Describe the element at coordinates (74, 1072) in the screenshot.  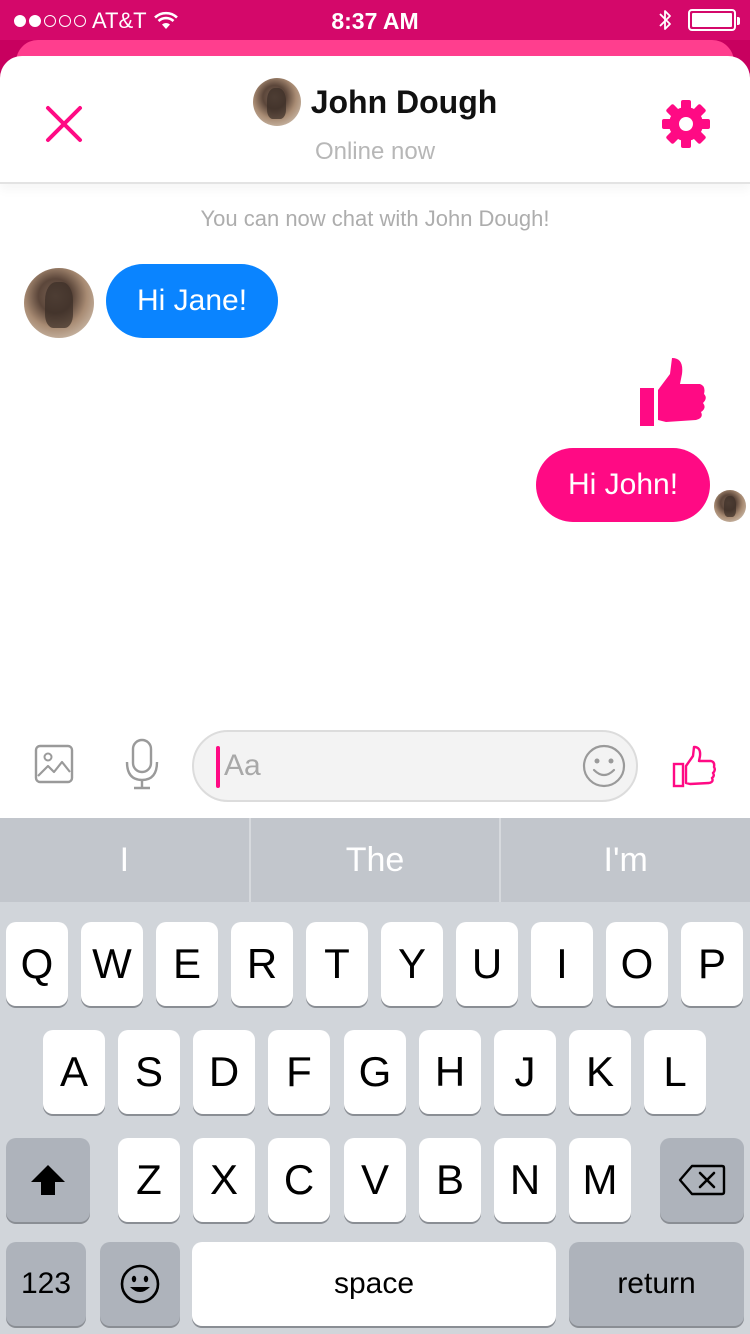
I see `key-a: A` at that location.